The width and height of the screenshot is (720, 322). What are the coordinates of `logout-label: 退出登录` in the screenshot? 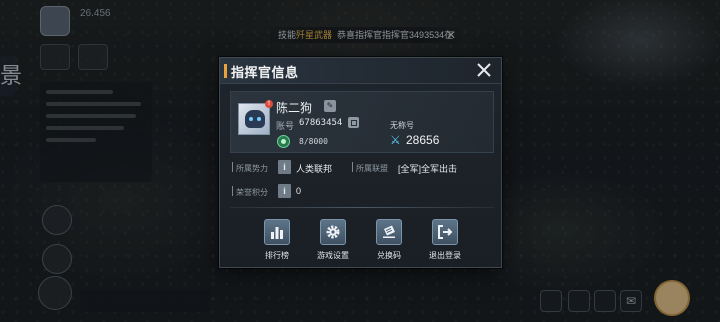 It's located at (445, 255).